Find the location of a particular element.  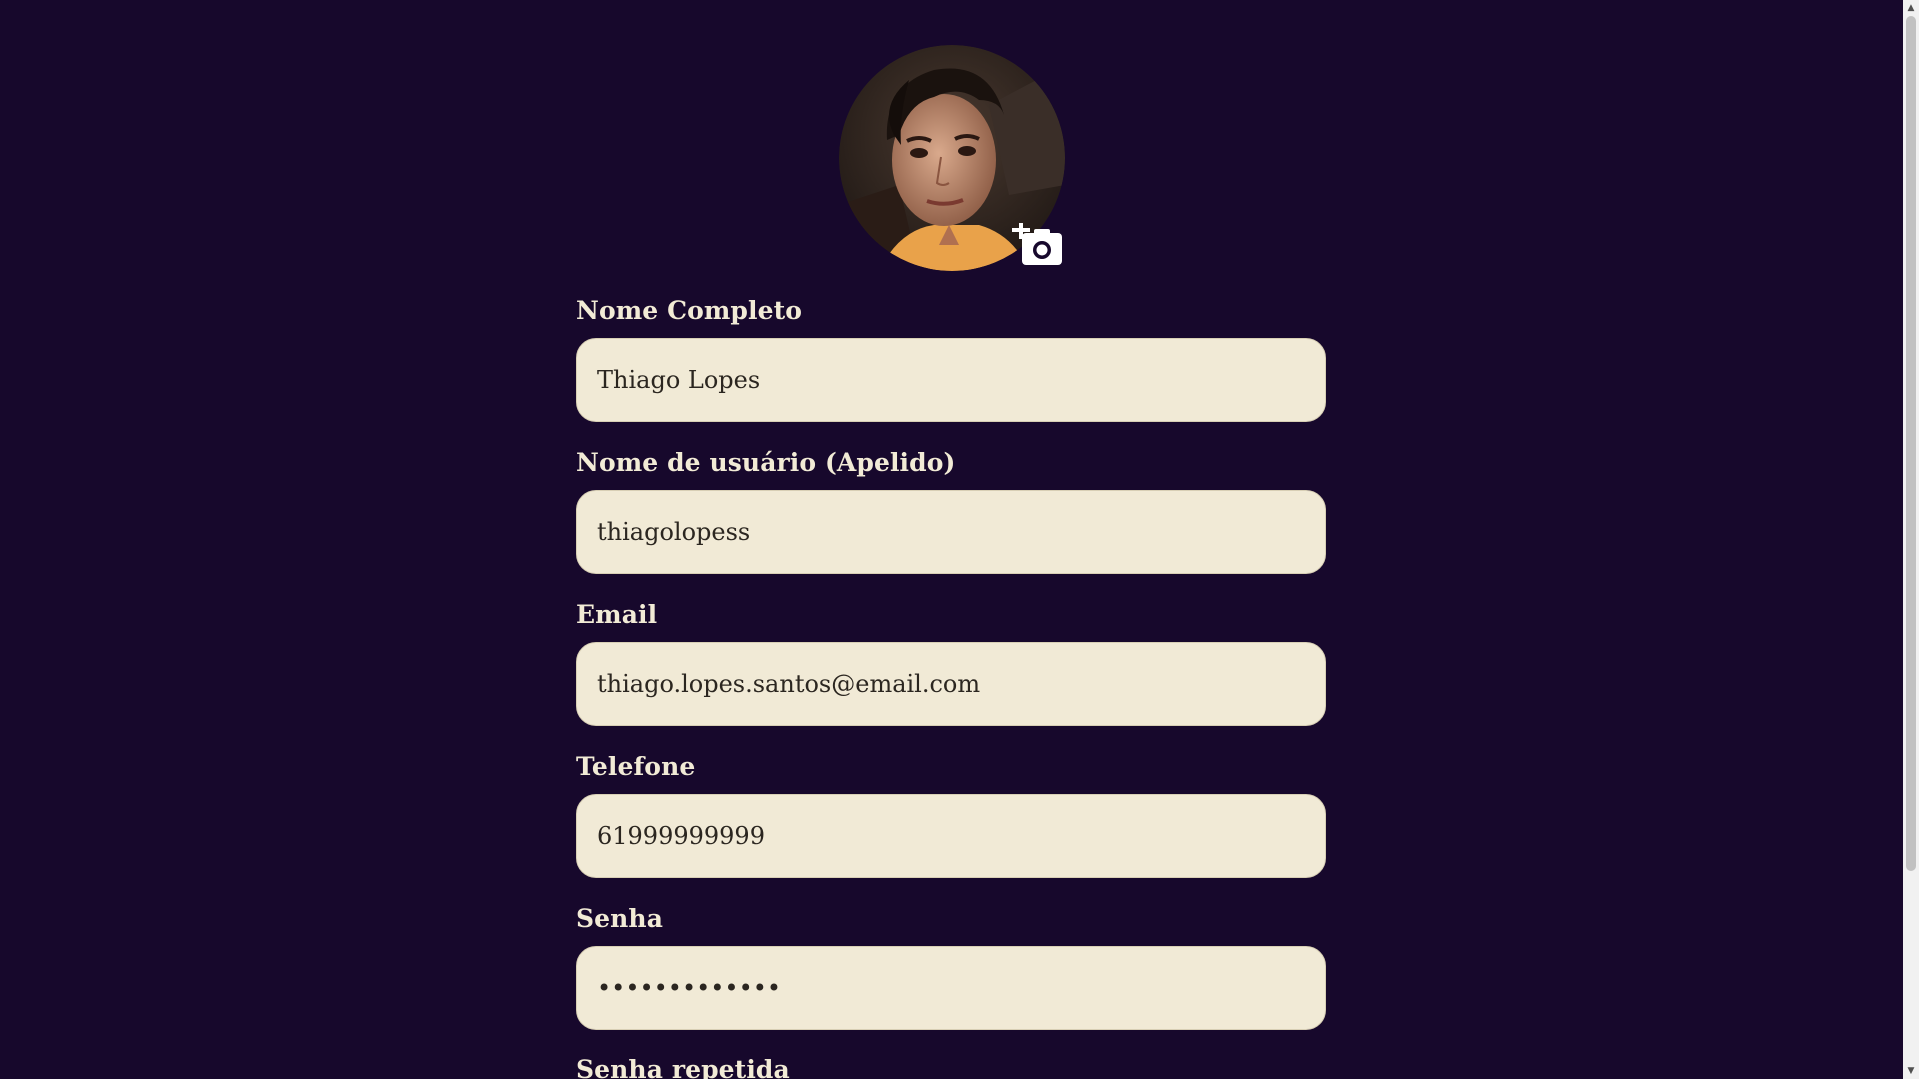

full-name-input is located at coordinates (951, 380).